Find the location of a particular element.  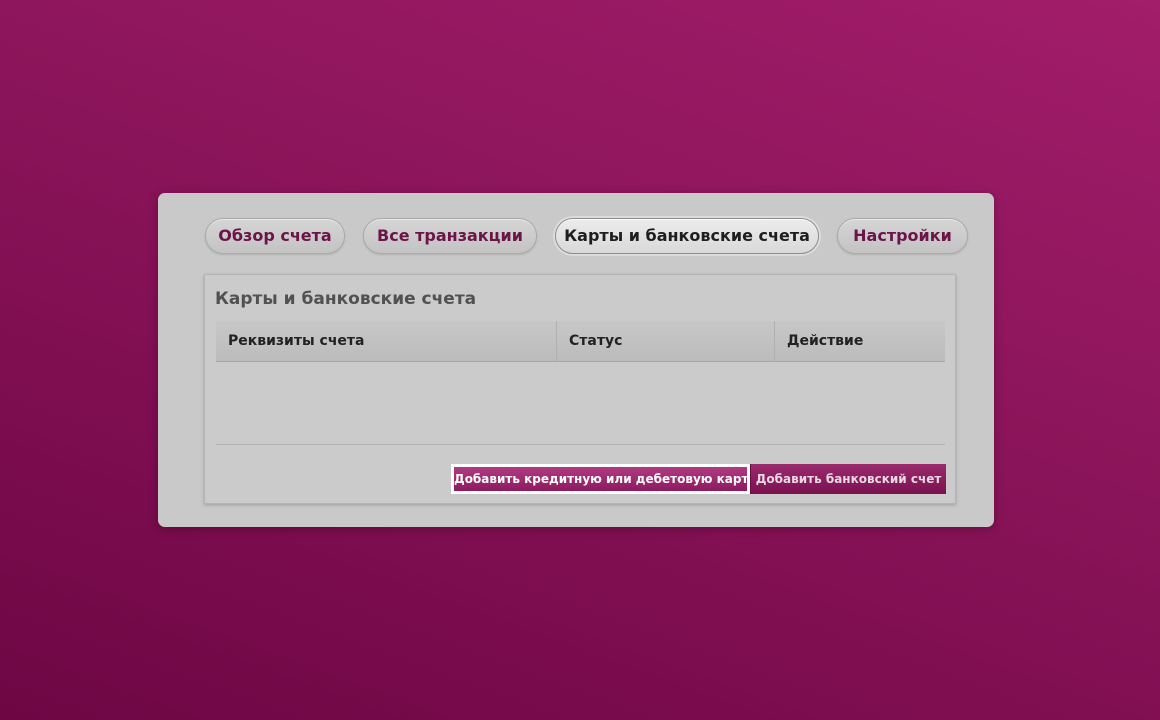

table-body-empty is located at coordinates (580, 403).